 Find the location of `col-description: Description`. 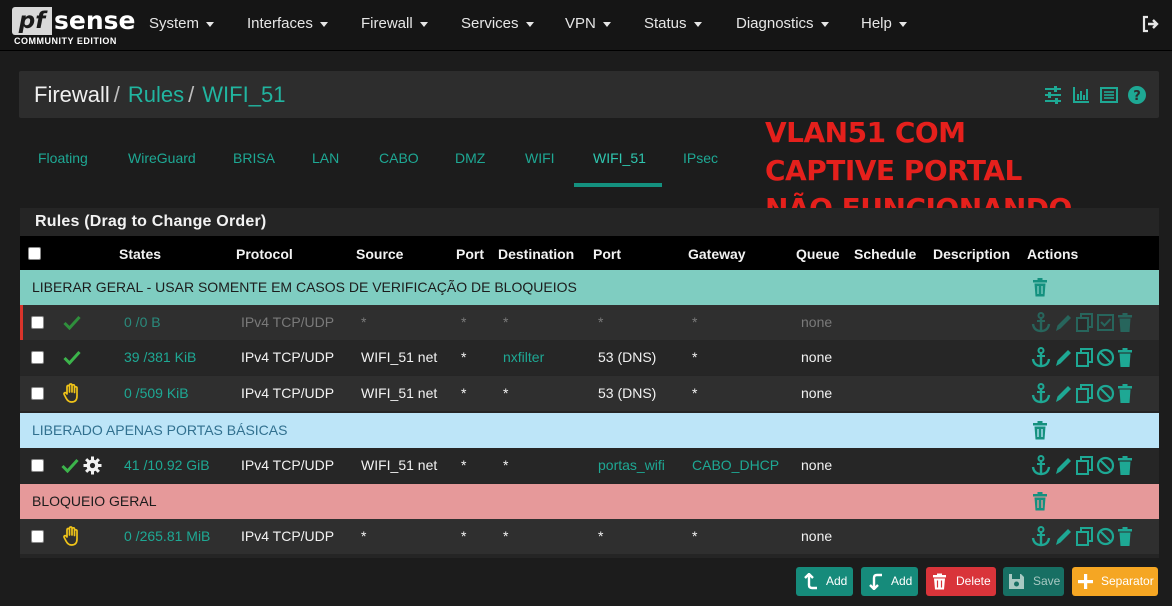

col-description: Description is located at coordinates (971, 254).